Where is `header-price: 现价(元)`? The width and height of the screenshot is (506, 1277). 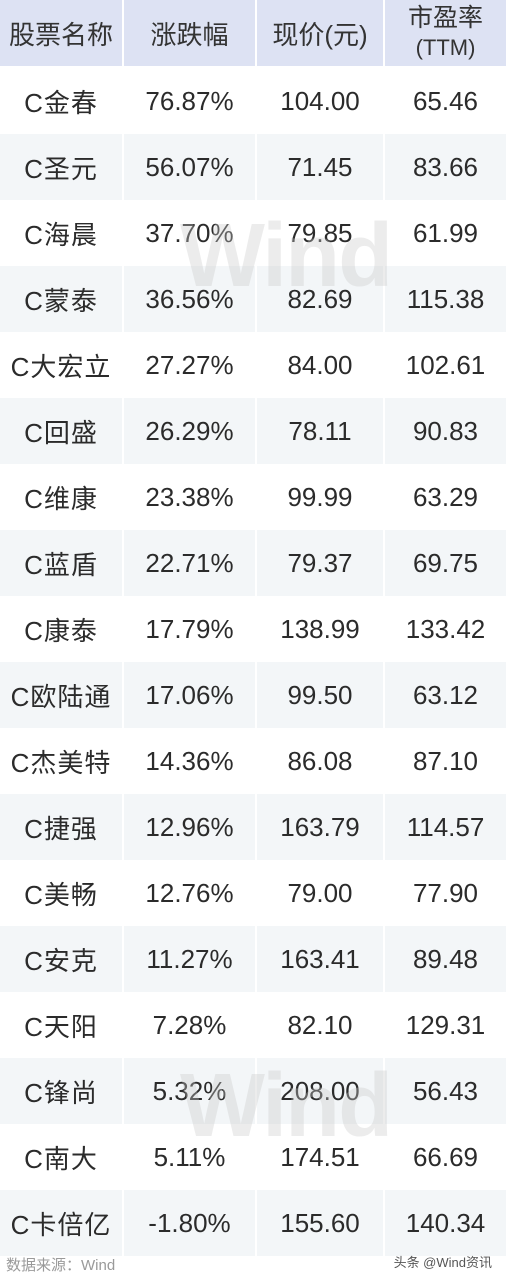 header-price: 现价(元) is located at coordinates (321, 33).